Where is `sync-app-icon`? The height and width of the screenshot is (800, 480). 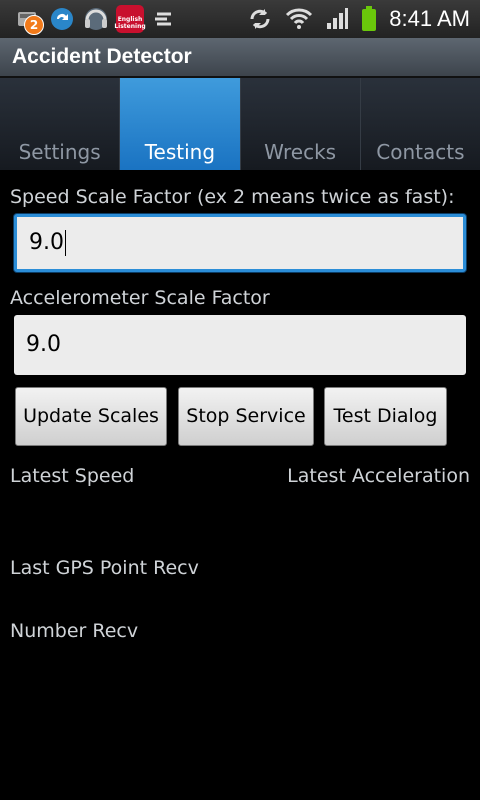 sync-app-icon is located at coordinates (62, 19).